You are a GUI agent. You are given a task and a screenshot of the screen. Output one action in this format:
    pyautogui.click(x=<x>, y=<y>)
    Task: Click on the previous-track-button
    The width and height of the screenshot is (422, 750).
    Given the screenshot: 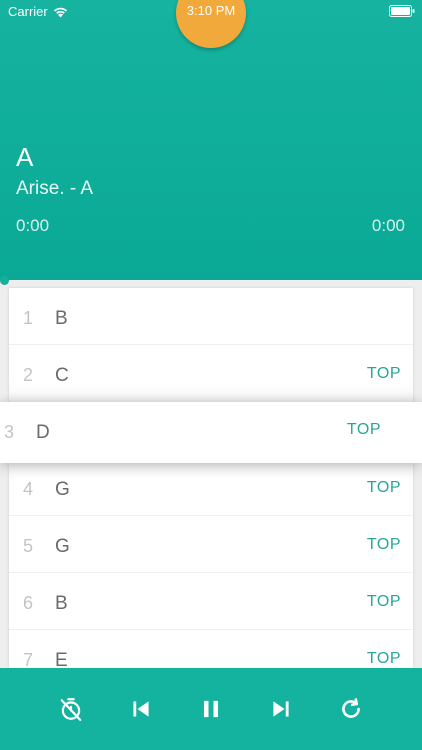 What is the action you would take?
    pyautogui.click(x=141, y=709)
    